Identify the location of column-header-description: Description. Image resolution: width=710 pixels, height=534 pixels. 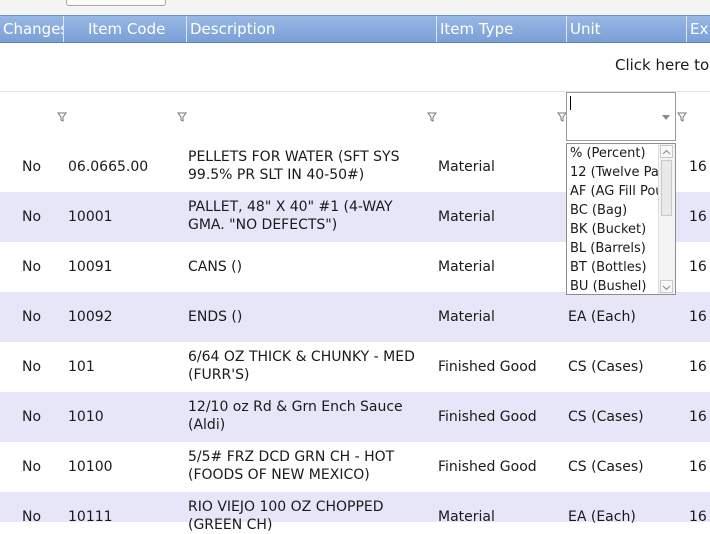
(311, 29).